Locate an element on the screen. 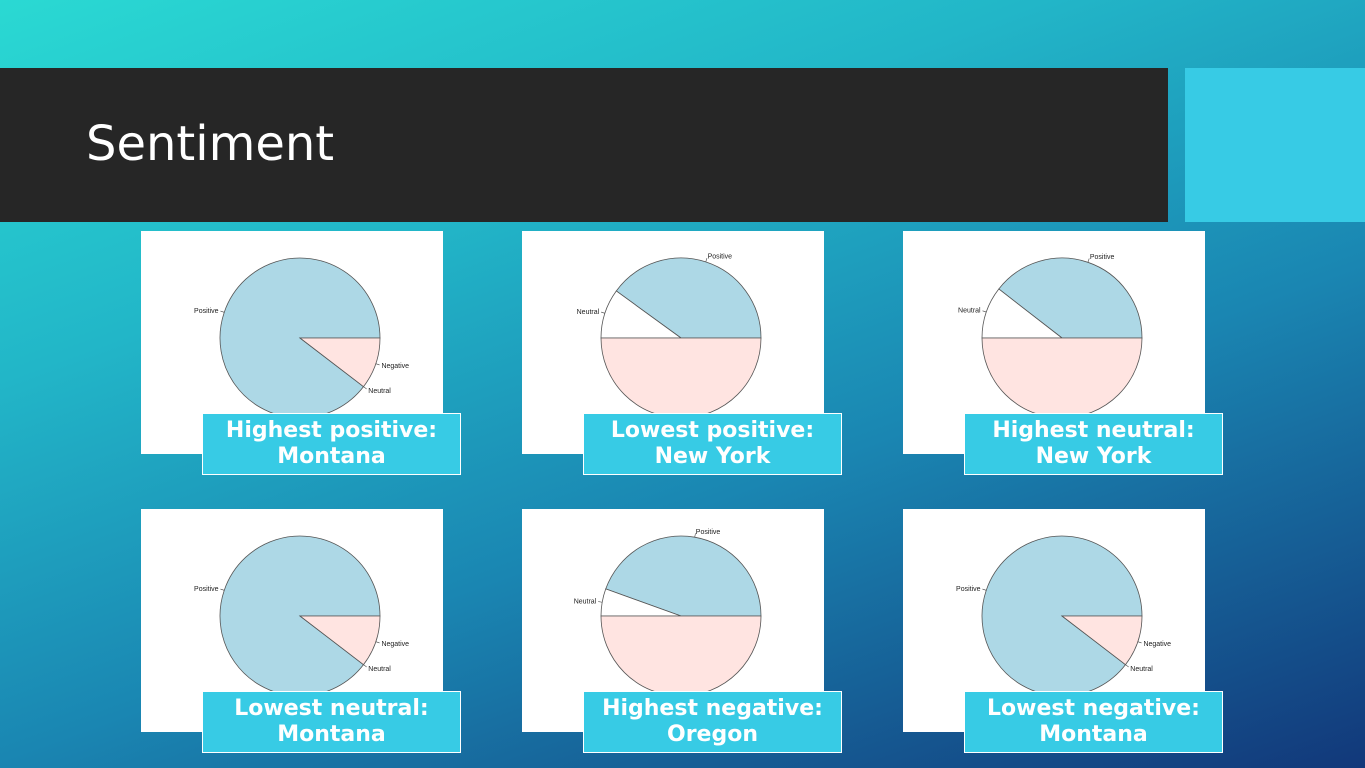 This screenshot has width=1365, height=768. accent-box is located at coordinates (1275, 145).